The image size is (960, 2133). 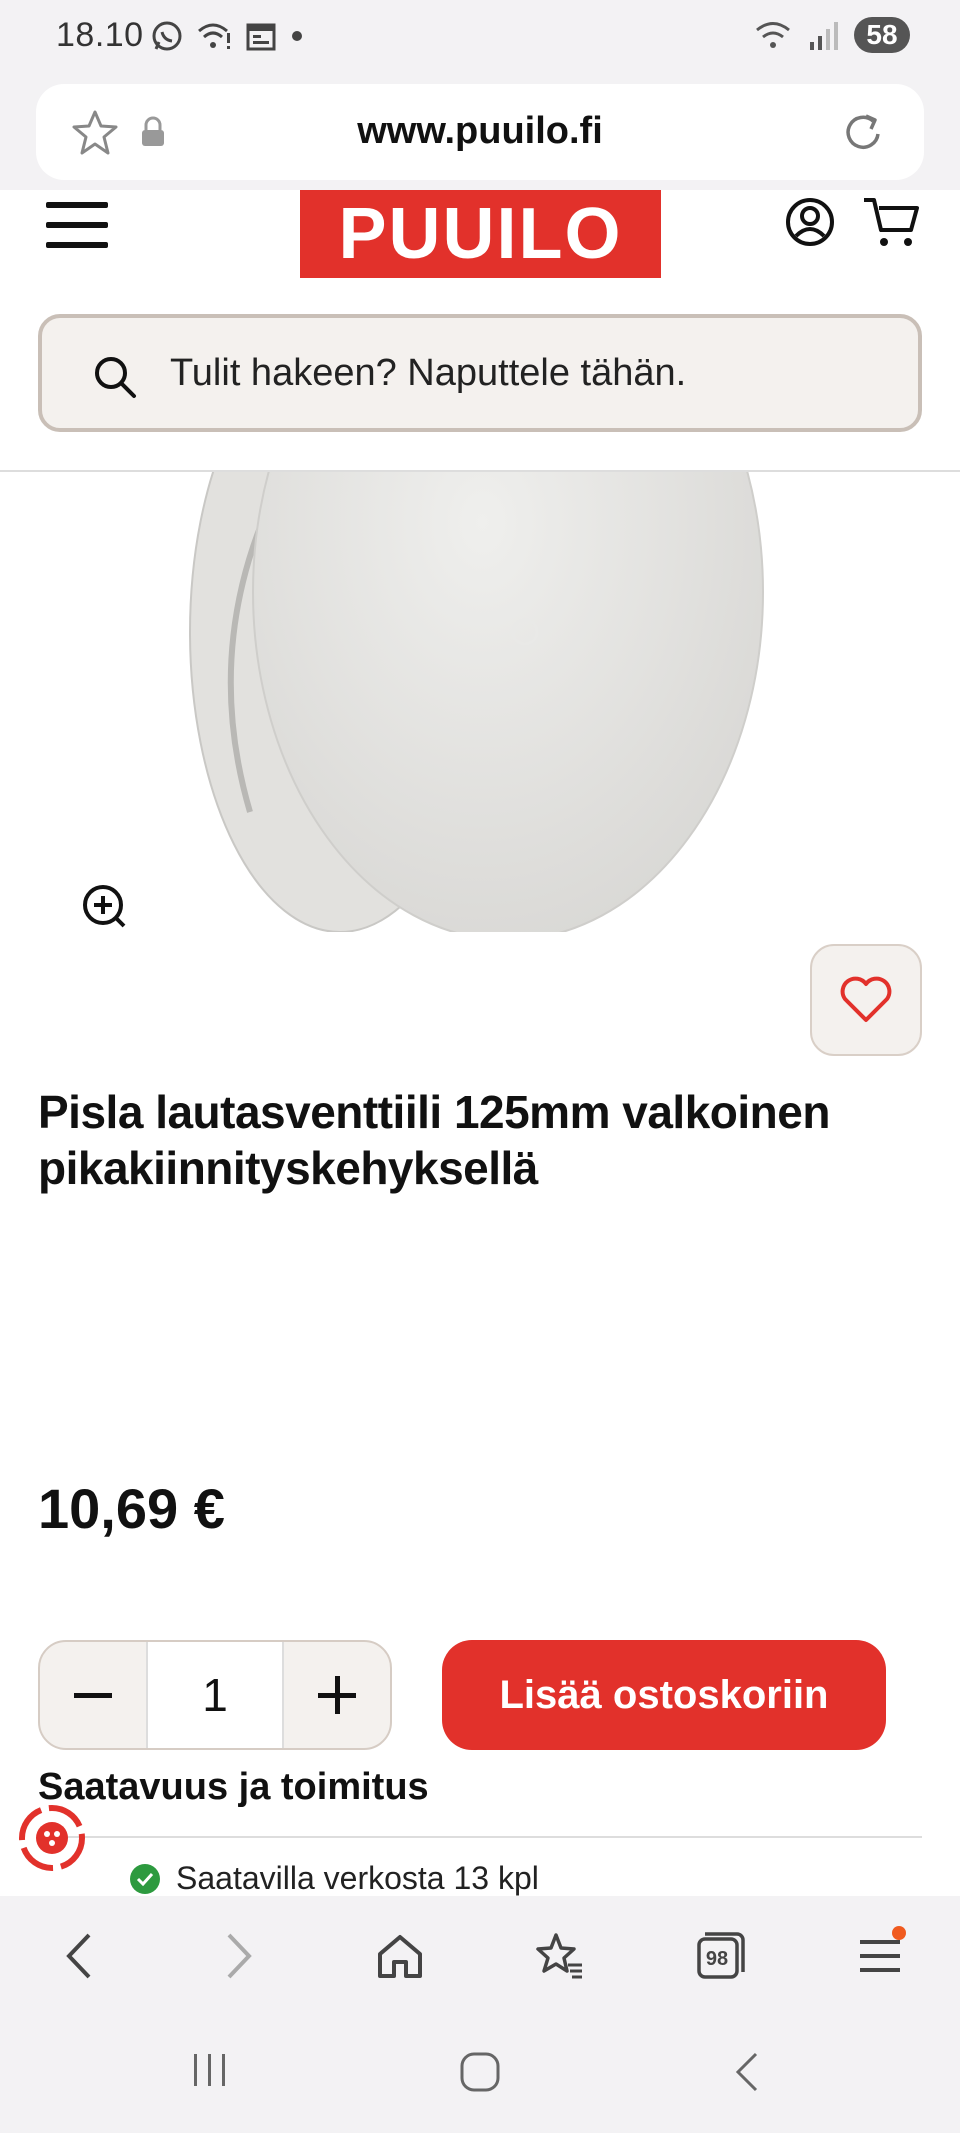 I want to click on check-icon, so click(x=145, y=1878).